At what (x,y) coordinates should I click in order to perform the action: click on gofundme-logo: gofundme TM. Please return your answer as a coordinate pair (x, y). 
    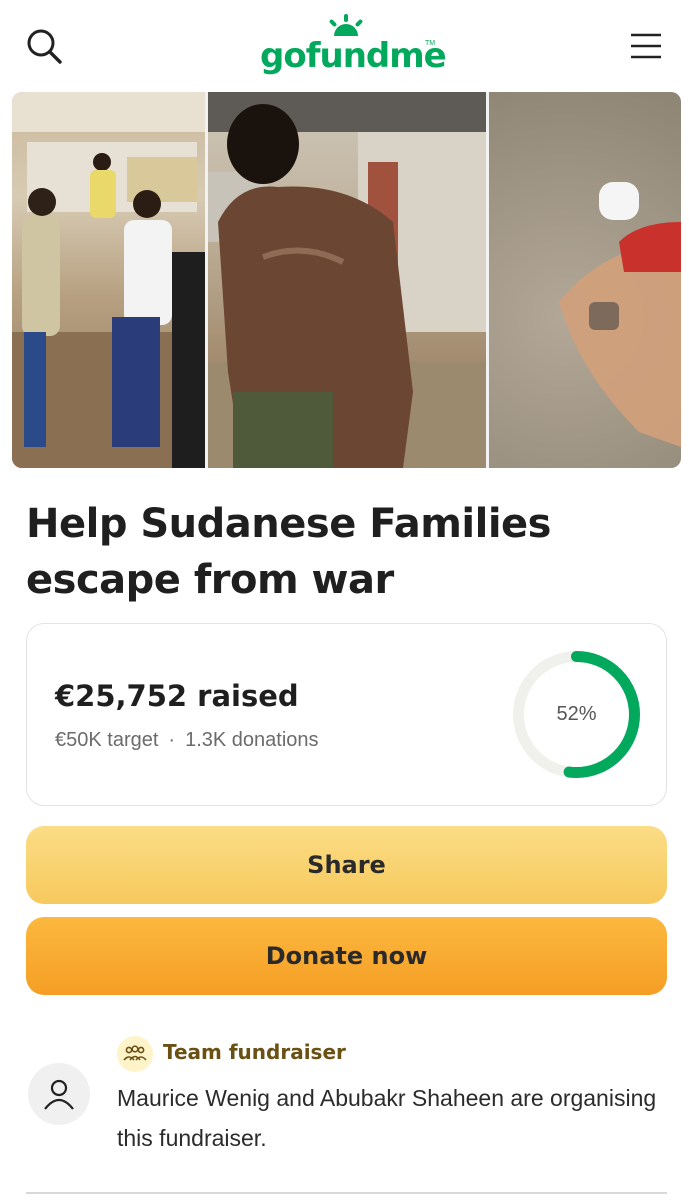
    Looking at the image, I should click on (353, 46).